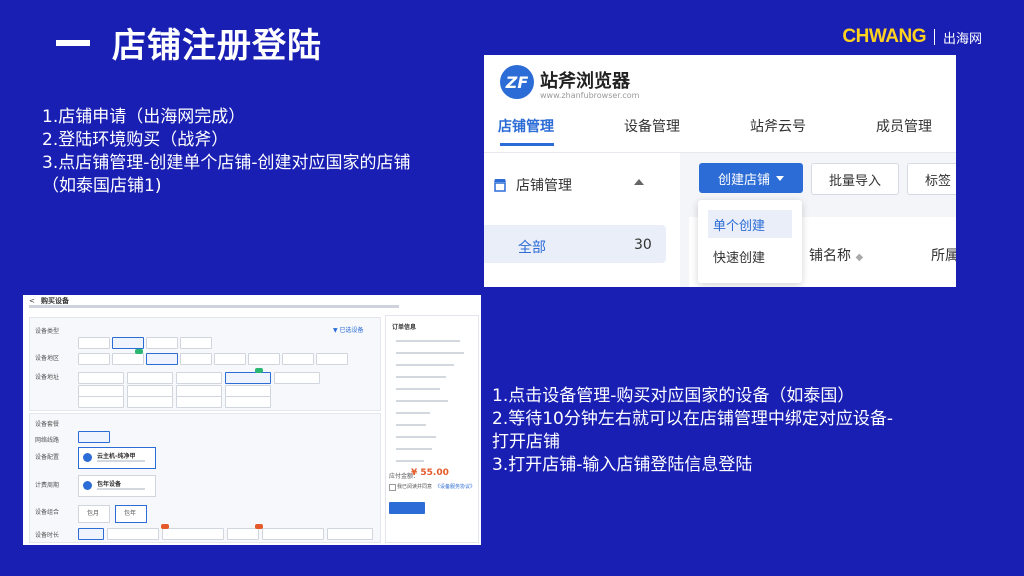  What do you see at coordinates (47, 535) in the screenshot?
I see `label-duration: 设备时长` at bounding box center [47, 535].